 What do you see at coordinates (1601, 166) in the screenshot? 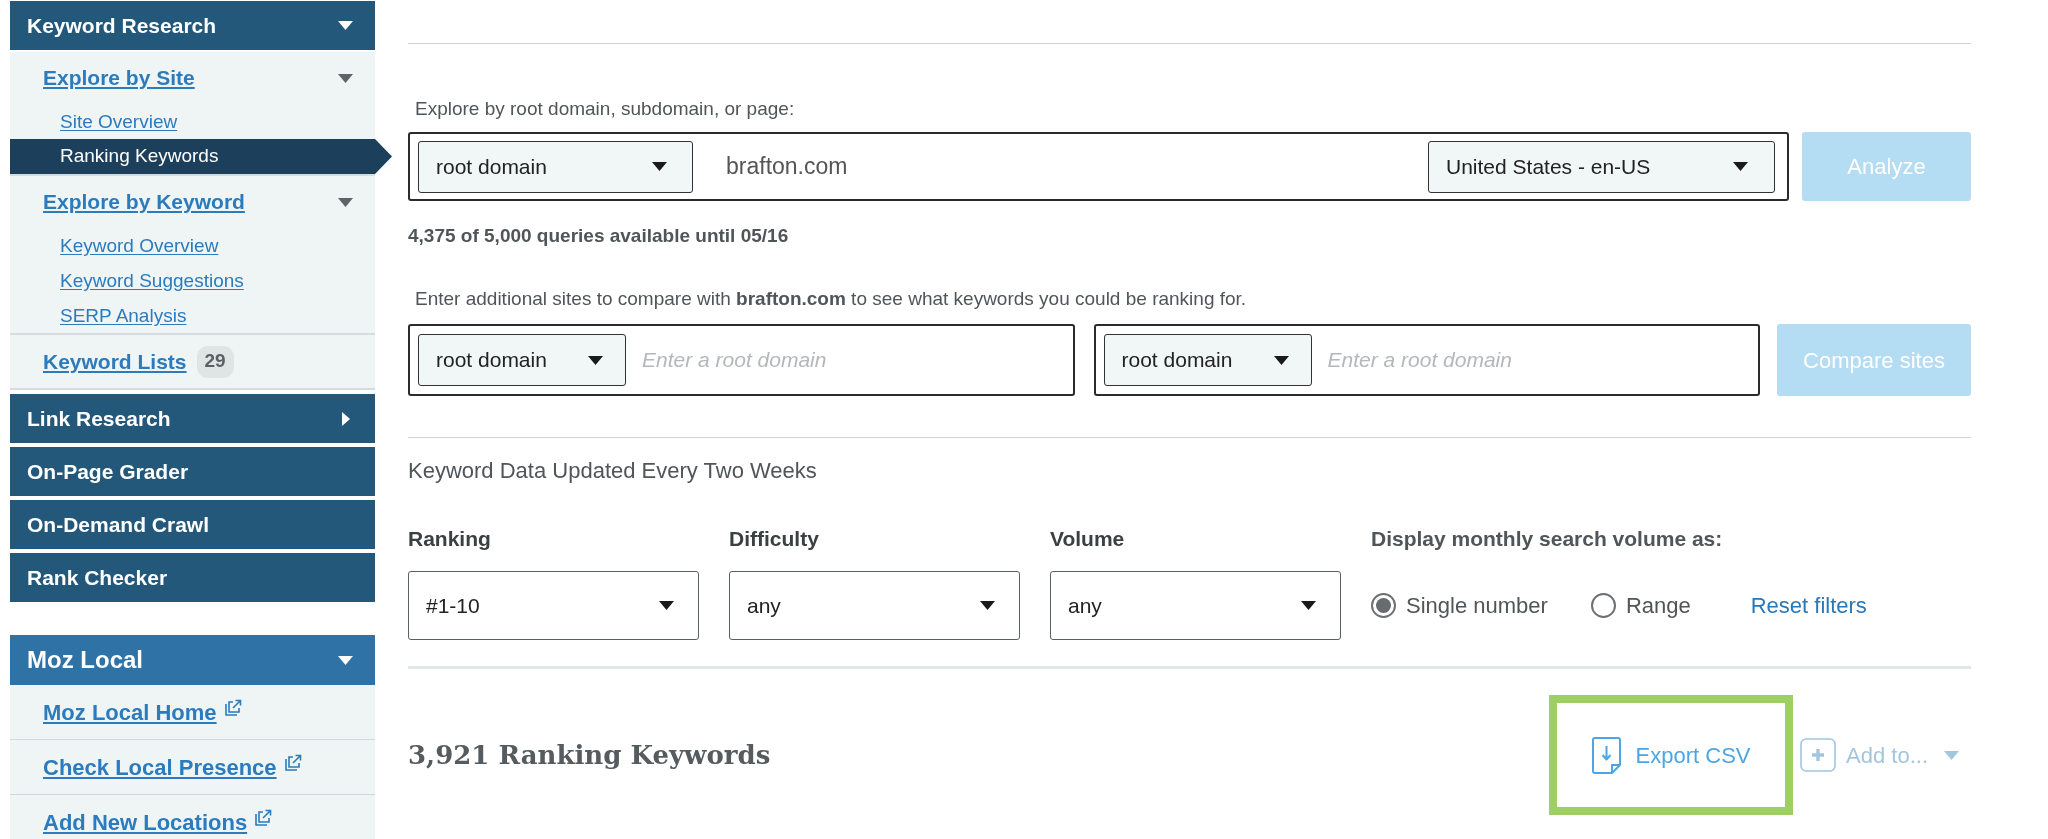
I see `locale-select: United States - en-US` at bounding box center [1601, 166].